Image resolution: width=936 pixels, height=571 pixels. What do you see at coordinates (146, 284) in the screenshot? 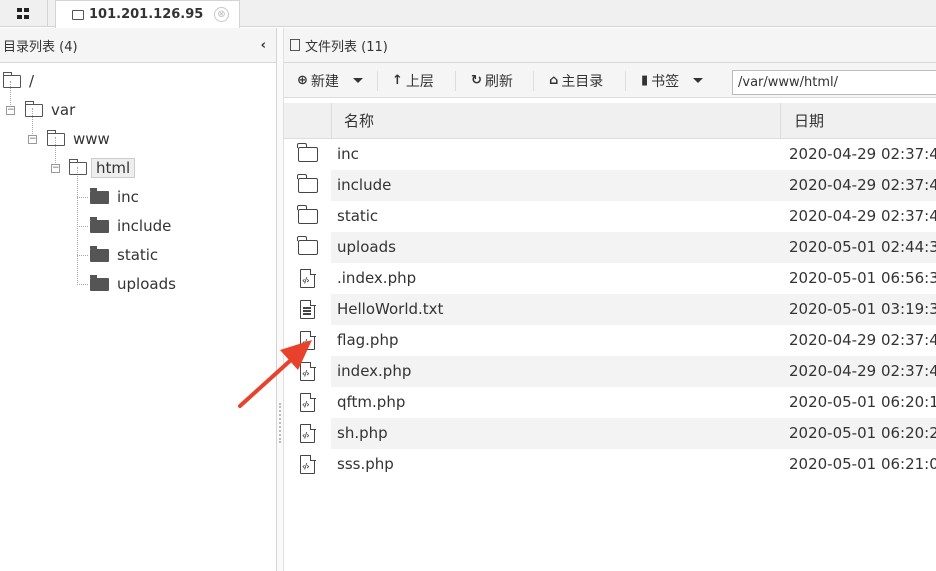
I see `tree-node-label: uploads` at bounding box center [146, 284].